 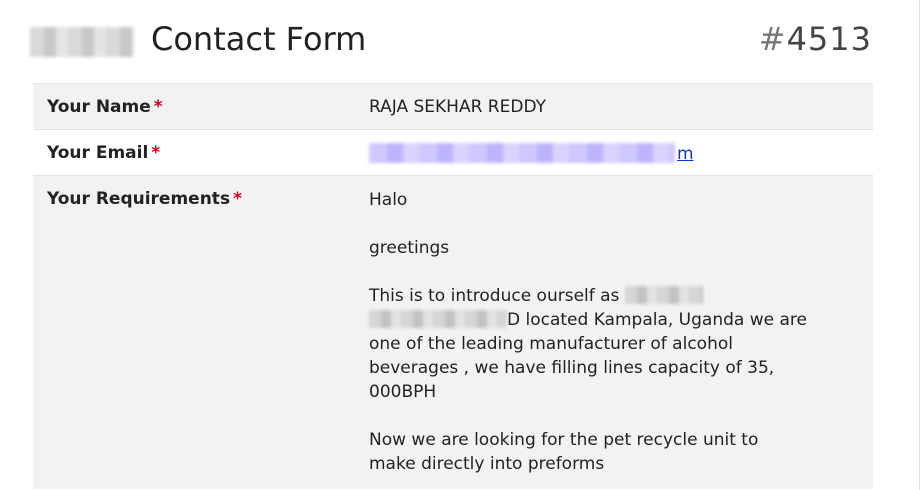 I want to click on message-paragraph-1: Halo, so click(x=388, y=200).